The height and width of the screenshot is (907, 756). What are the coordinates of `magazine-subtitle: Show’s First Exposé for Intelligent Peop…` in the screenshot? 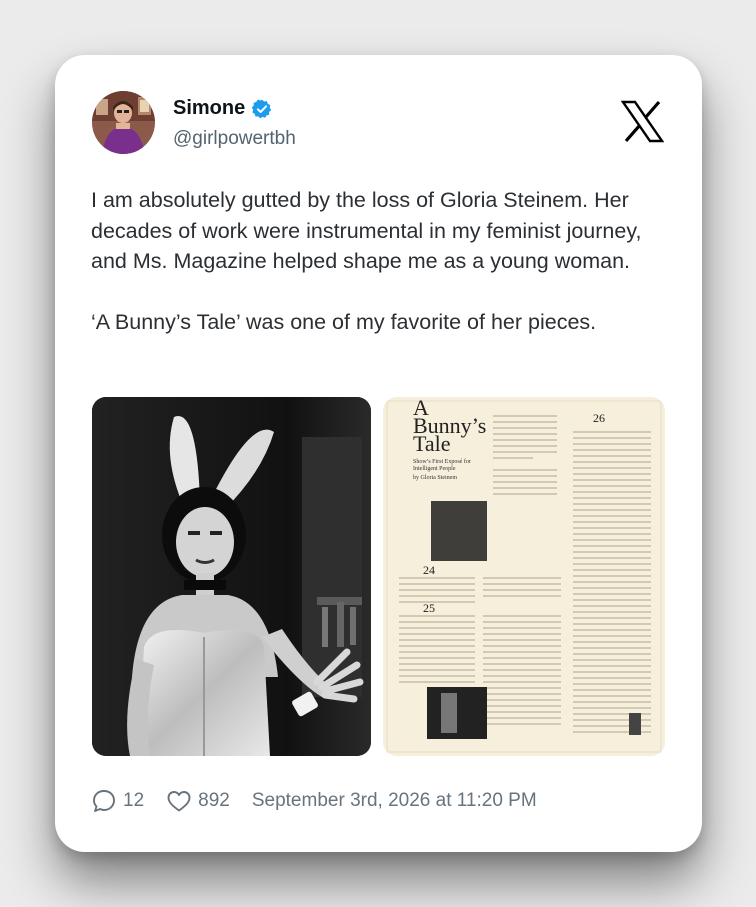 It's located at (442, 465).